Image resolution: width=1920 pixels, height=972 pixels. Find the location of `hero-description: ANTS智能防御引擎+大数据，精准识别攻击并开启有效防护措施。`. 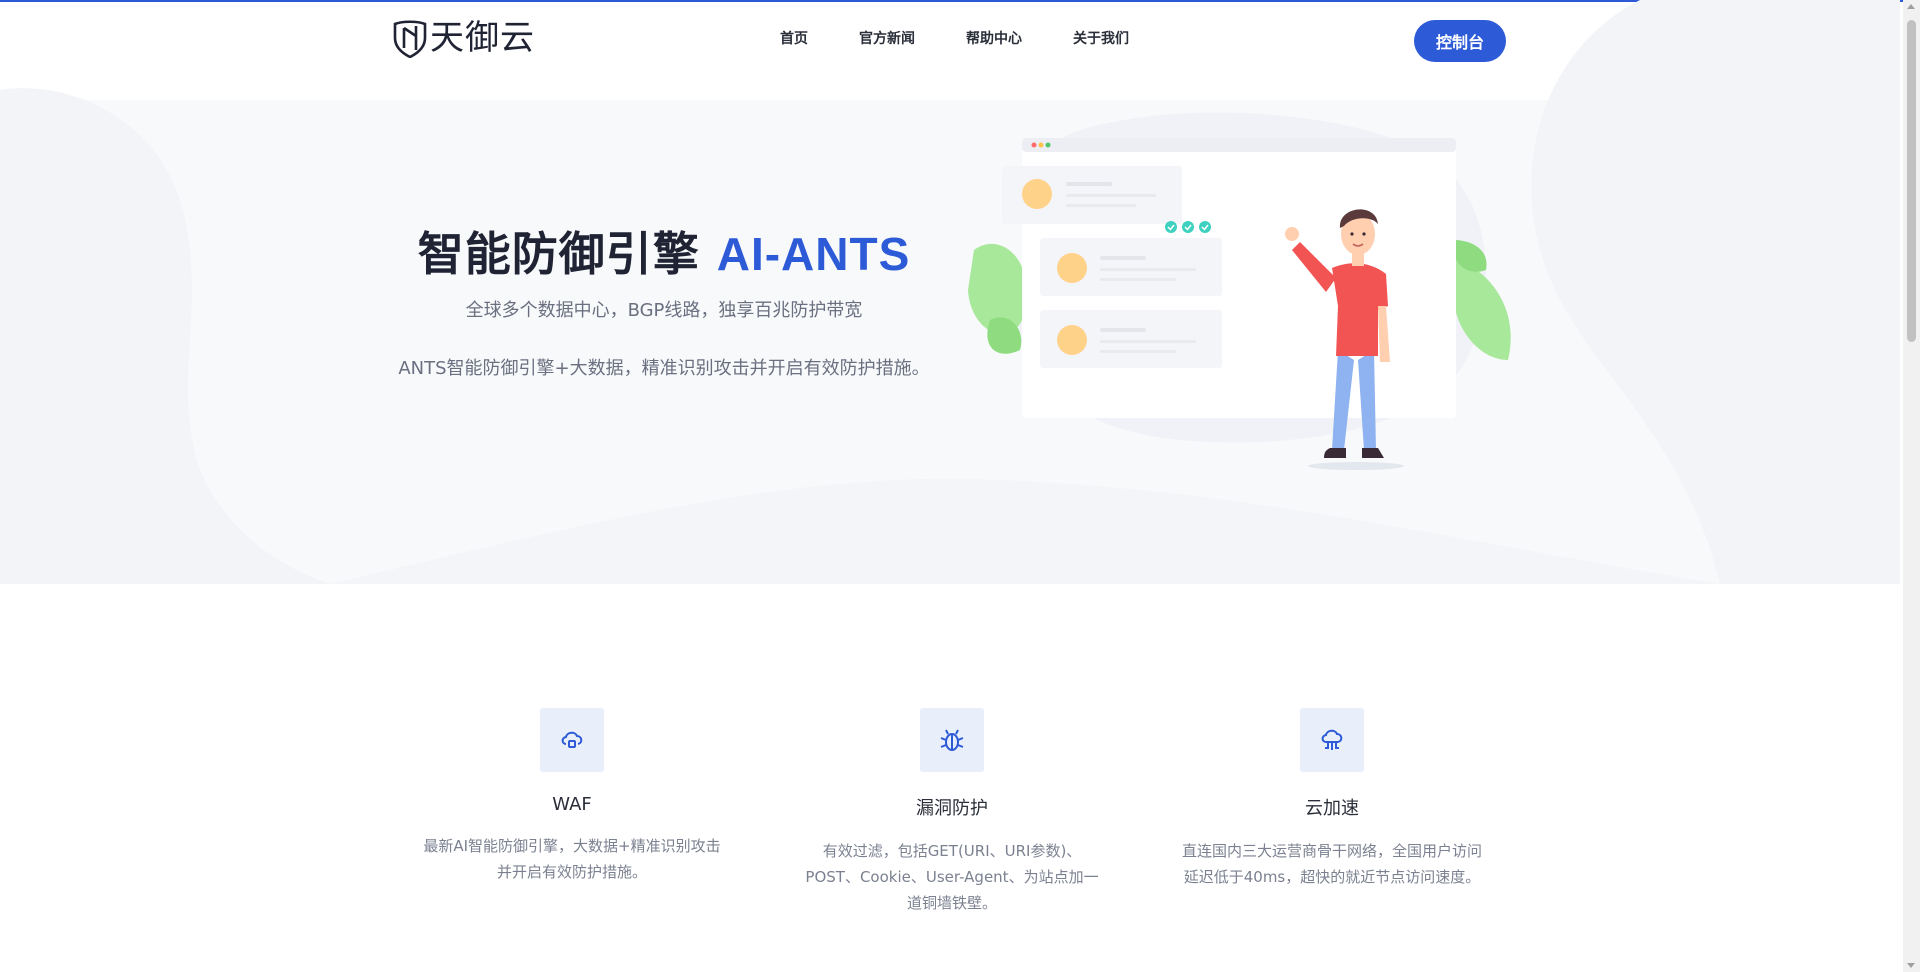

hero-description: ANTS智能防御引擎+大数据，精准识别攻击并开启有效防护措施。 is located at coordinates (664, 368).